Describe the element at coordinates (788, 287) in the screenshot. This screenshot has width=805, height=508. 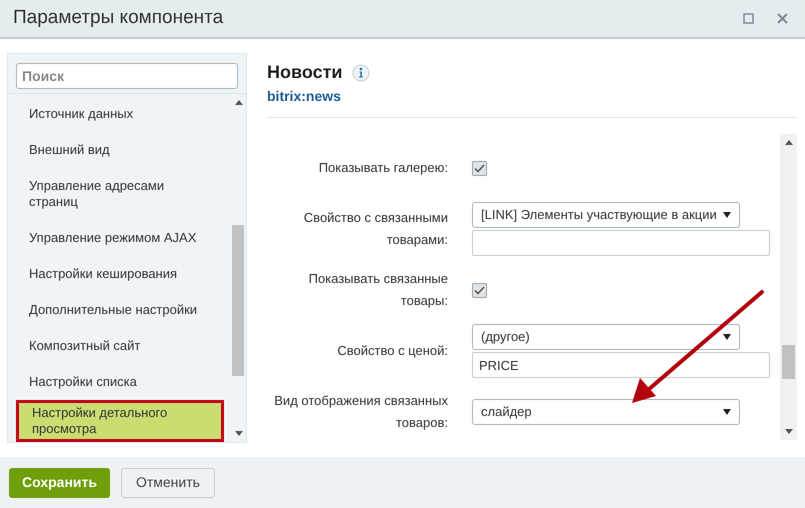
I see `scrollbar` at that location.